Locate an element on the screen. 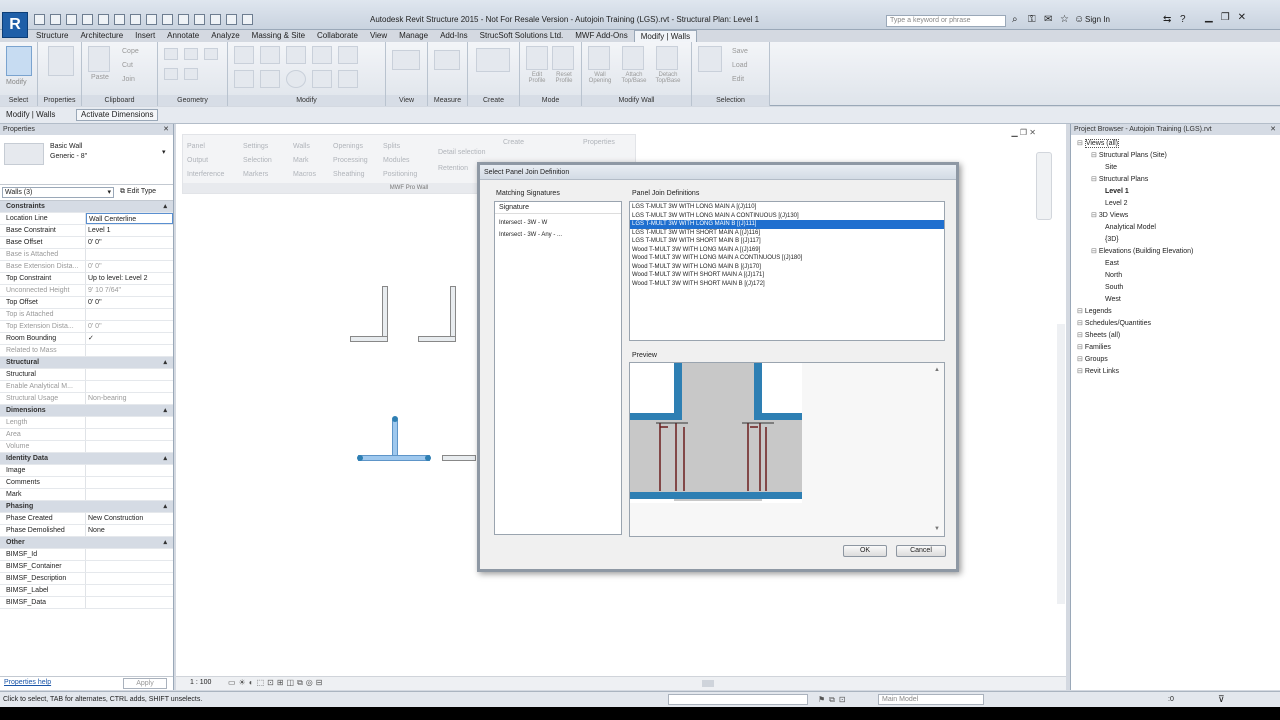 The width and height of the screenshot is (1280, 720). mwf-menu-item: Detail selection is located at coordinates (461, 152).